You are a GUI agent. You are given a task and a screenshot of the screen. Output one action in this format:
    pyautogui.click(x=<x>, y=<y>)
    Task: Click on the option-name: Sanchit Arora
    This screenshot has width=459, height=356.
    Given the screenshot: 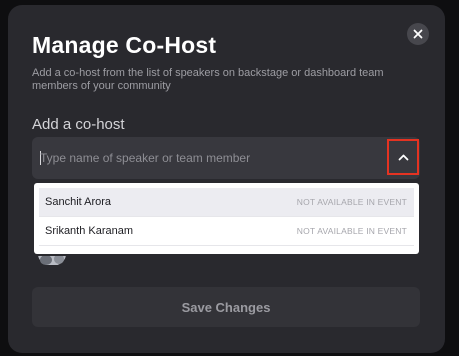 What is the action you would take?
    pyautogui.click(x=78, y=202)
    